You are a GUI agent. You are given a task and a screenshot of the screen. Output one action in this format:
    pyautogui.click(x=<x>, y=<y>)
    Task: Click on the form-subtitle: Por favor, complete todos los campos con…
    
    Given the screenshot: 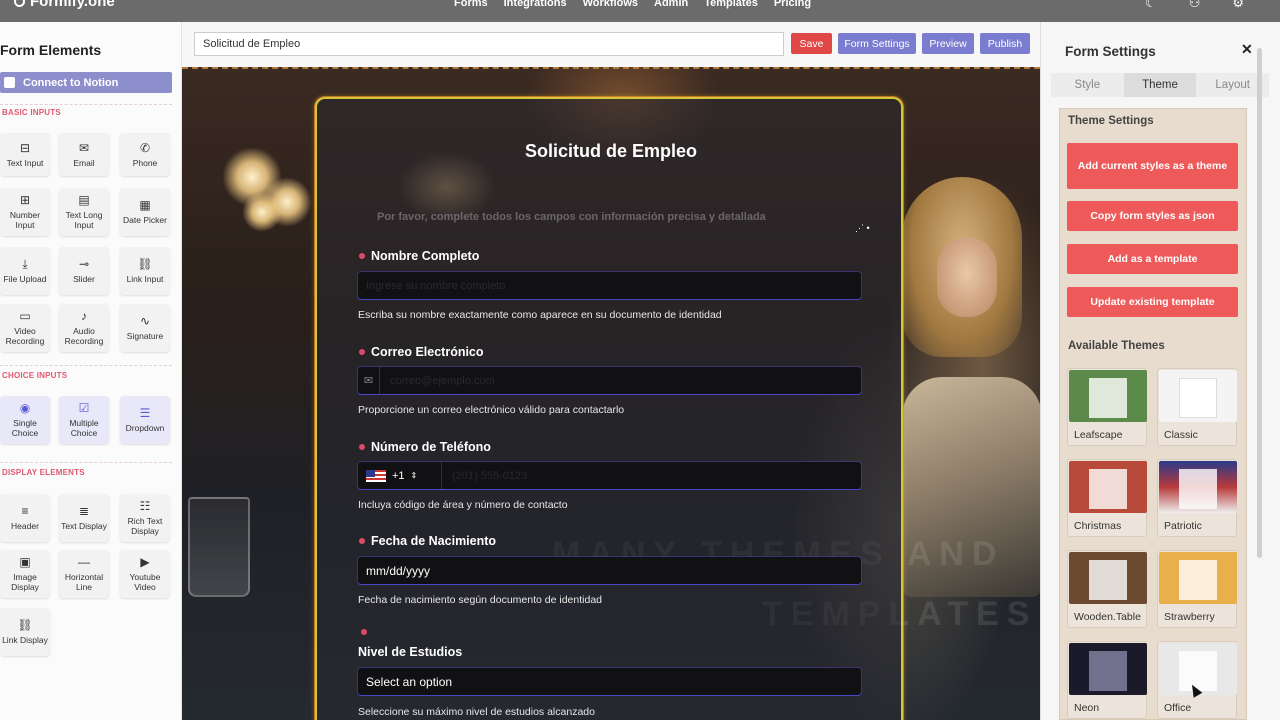 What is the action you would take?
    pyautogui.click(x=571, y=217)
    